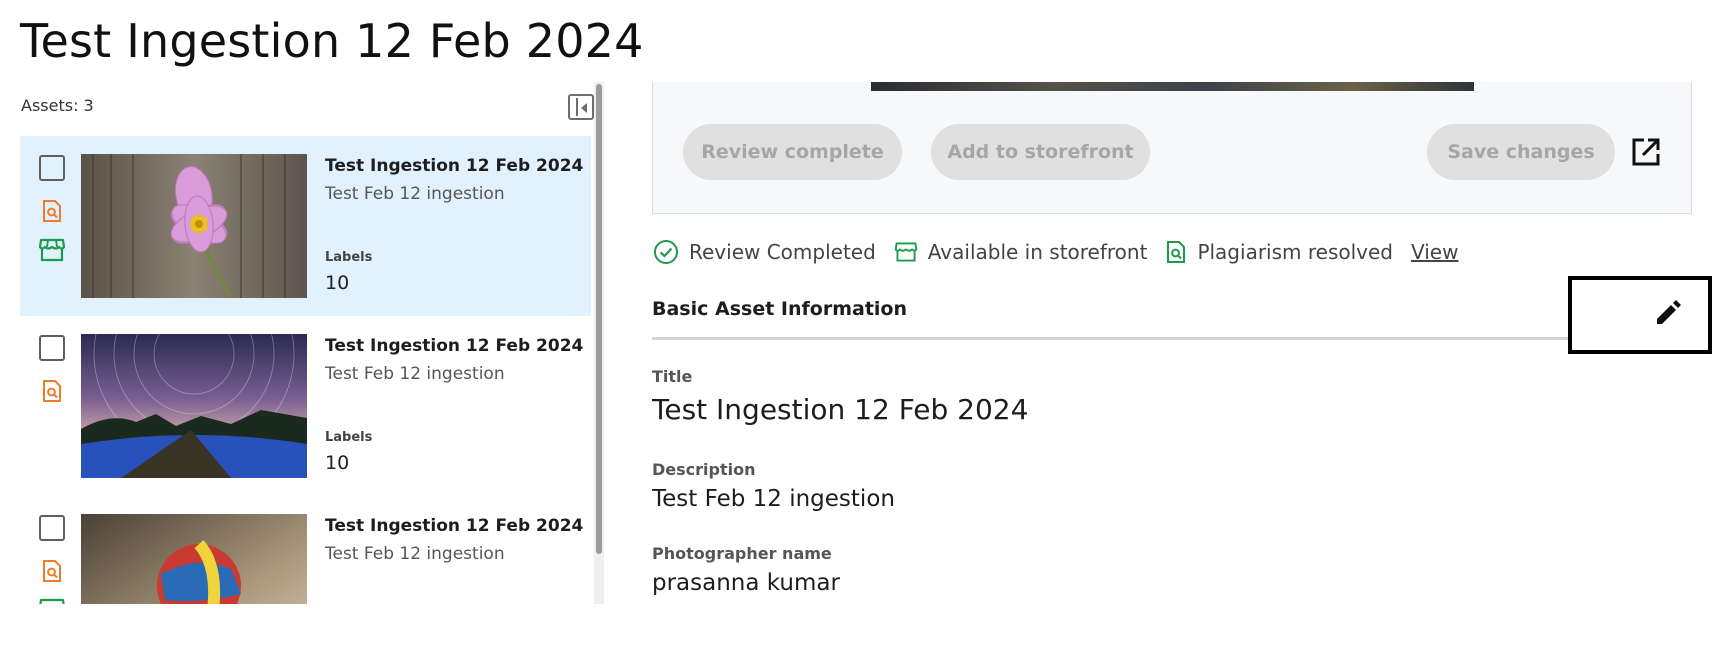  Describe the element at coordinates (704, 469) in the screenshot. I see `description-label: Description` at that location.